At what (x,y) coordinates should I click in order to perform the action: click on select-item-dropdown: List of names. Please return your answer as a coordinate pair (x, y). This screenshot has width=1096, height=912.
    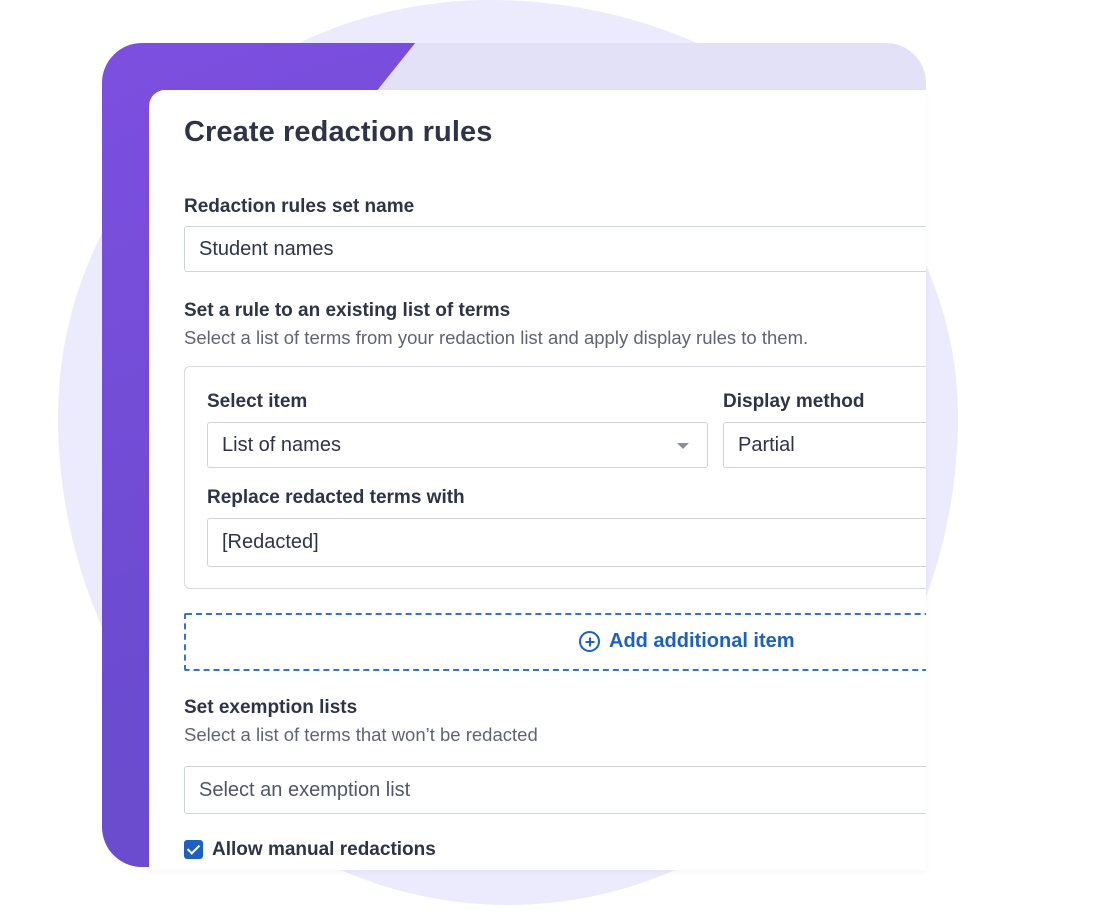
    Looking at the image, I should click on (457, 445).